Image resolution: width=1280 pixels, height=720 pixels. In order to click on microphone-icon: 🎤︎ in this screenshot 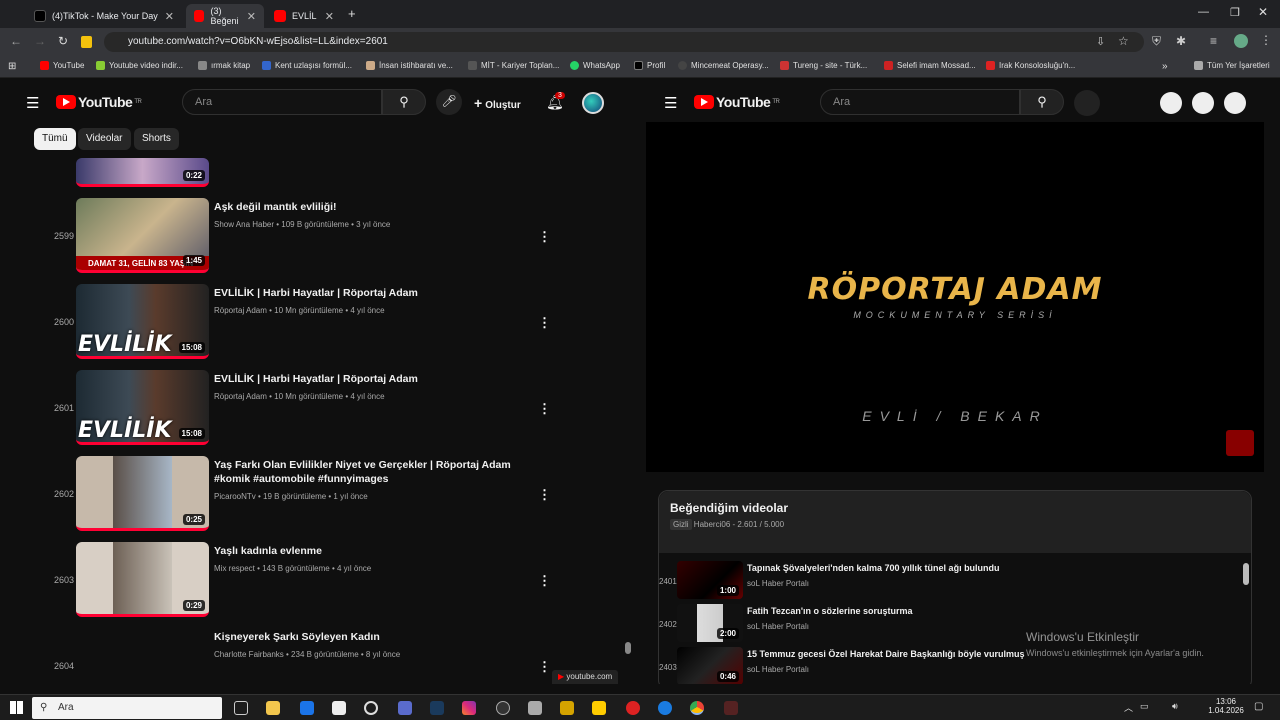, I will do `click(449, 102)`.